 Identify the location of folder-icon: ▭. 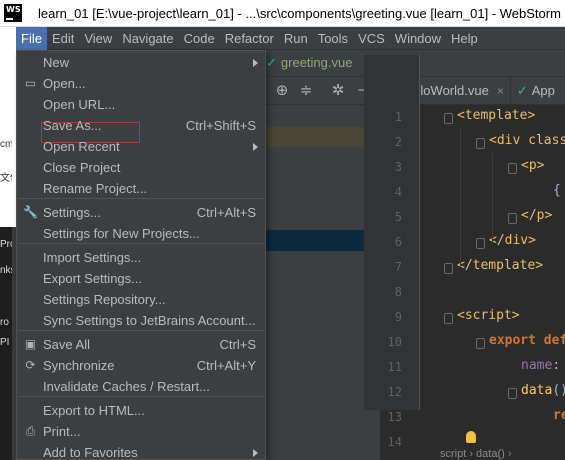
(30, 83).